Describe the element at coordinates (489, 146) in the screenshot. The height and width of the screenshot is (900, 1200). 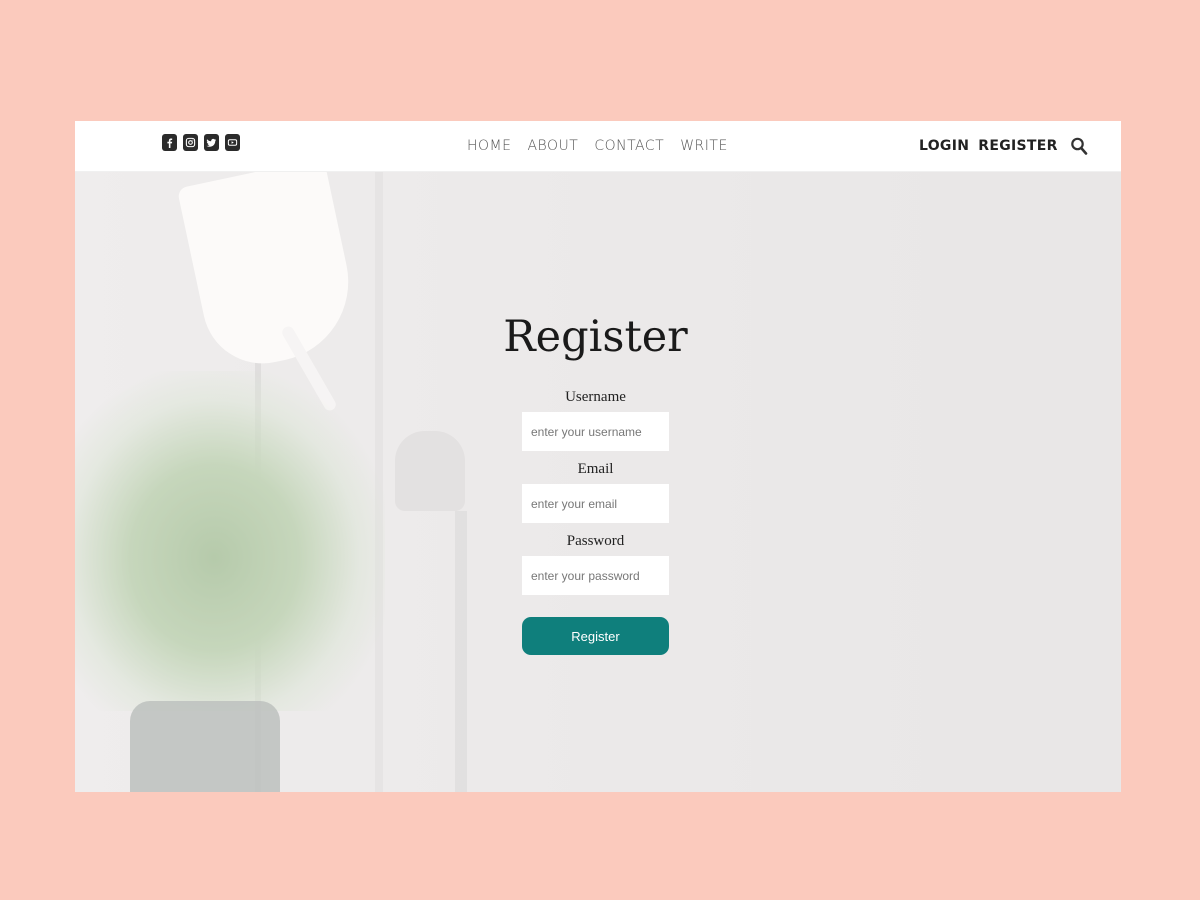
I see `nav-home: HOME` at that location.